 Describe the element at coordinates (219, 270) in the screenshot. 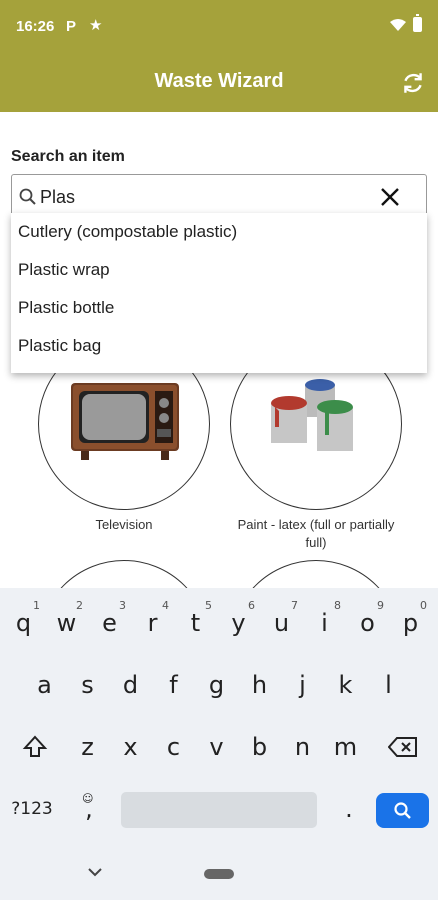

I see `suggestion-item: Plastic wrap` at that location.